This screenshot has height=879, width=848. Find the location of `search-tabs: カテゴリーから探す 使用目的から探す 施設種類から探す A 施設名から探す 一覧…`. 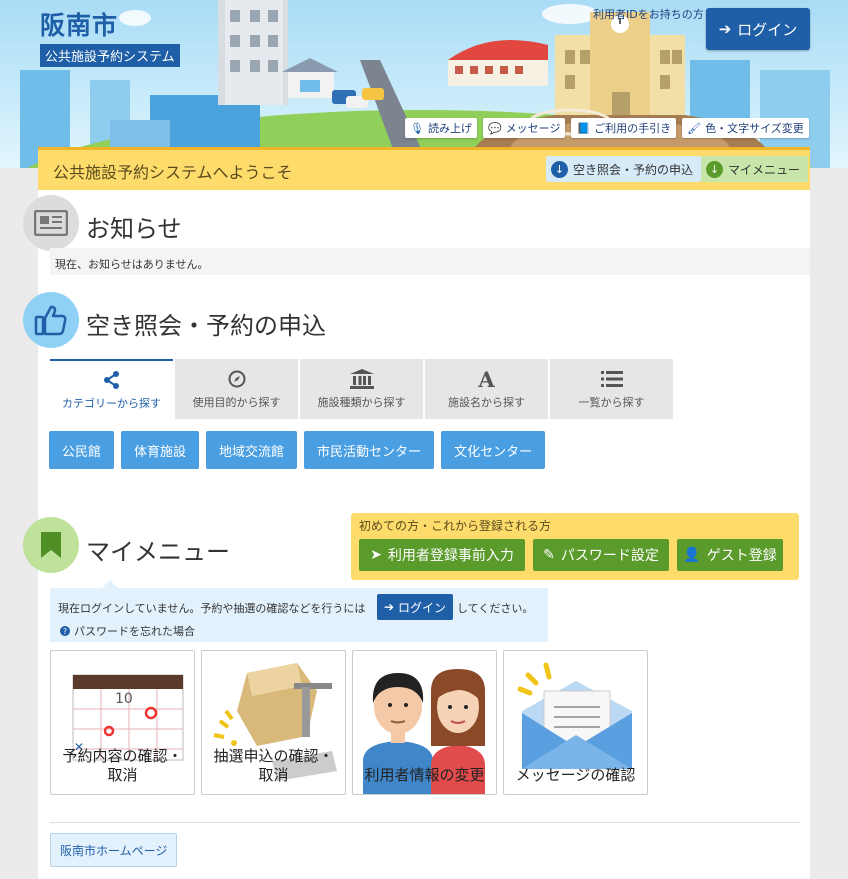

search-tabs: カテゴリーから探す 使用目的から探す 施設種類から探す A 施設名から探す 一覧… is located at coordinates (361, 389).